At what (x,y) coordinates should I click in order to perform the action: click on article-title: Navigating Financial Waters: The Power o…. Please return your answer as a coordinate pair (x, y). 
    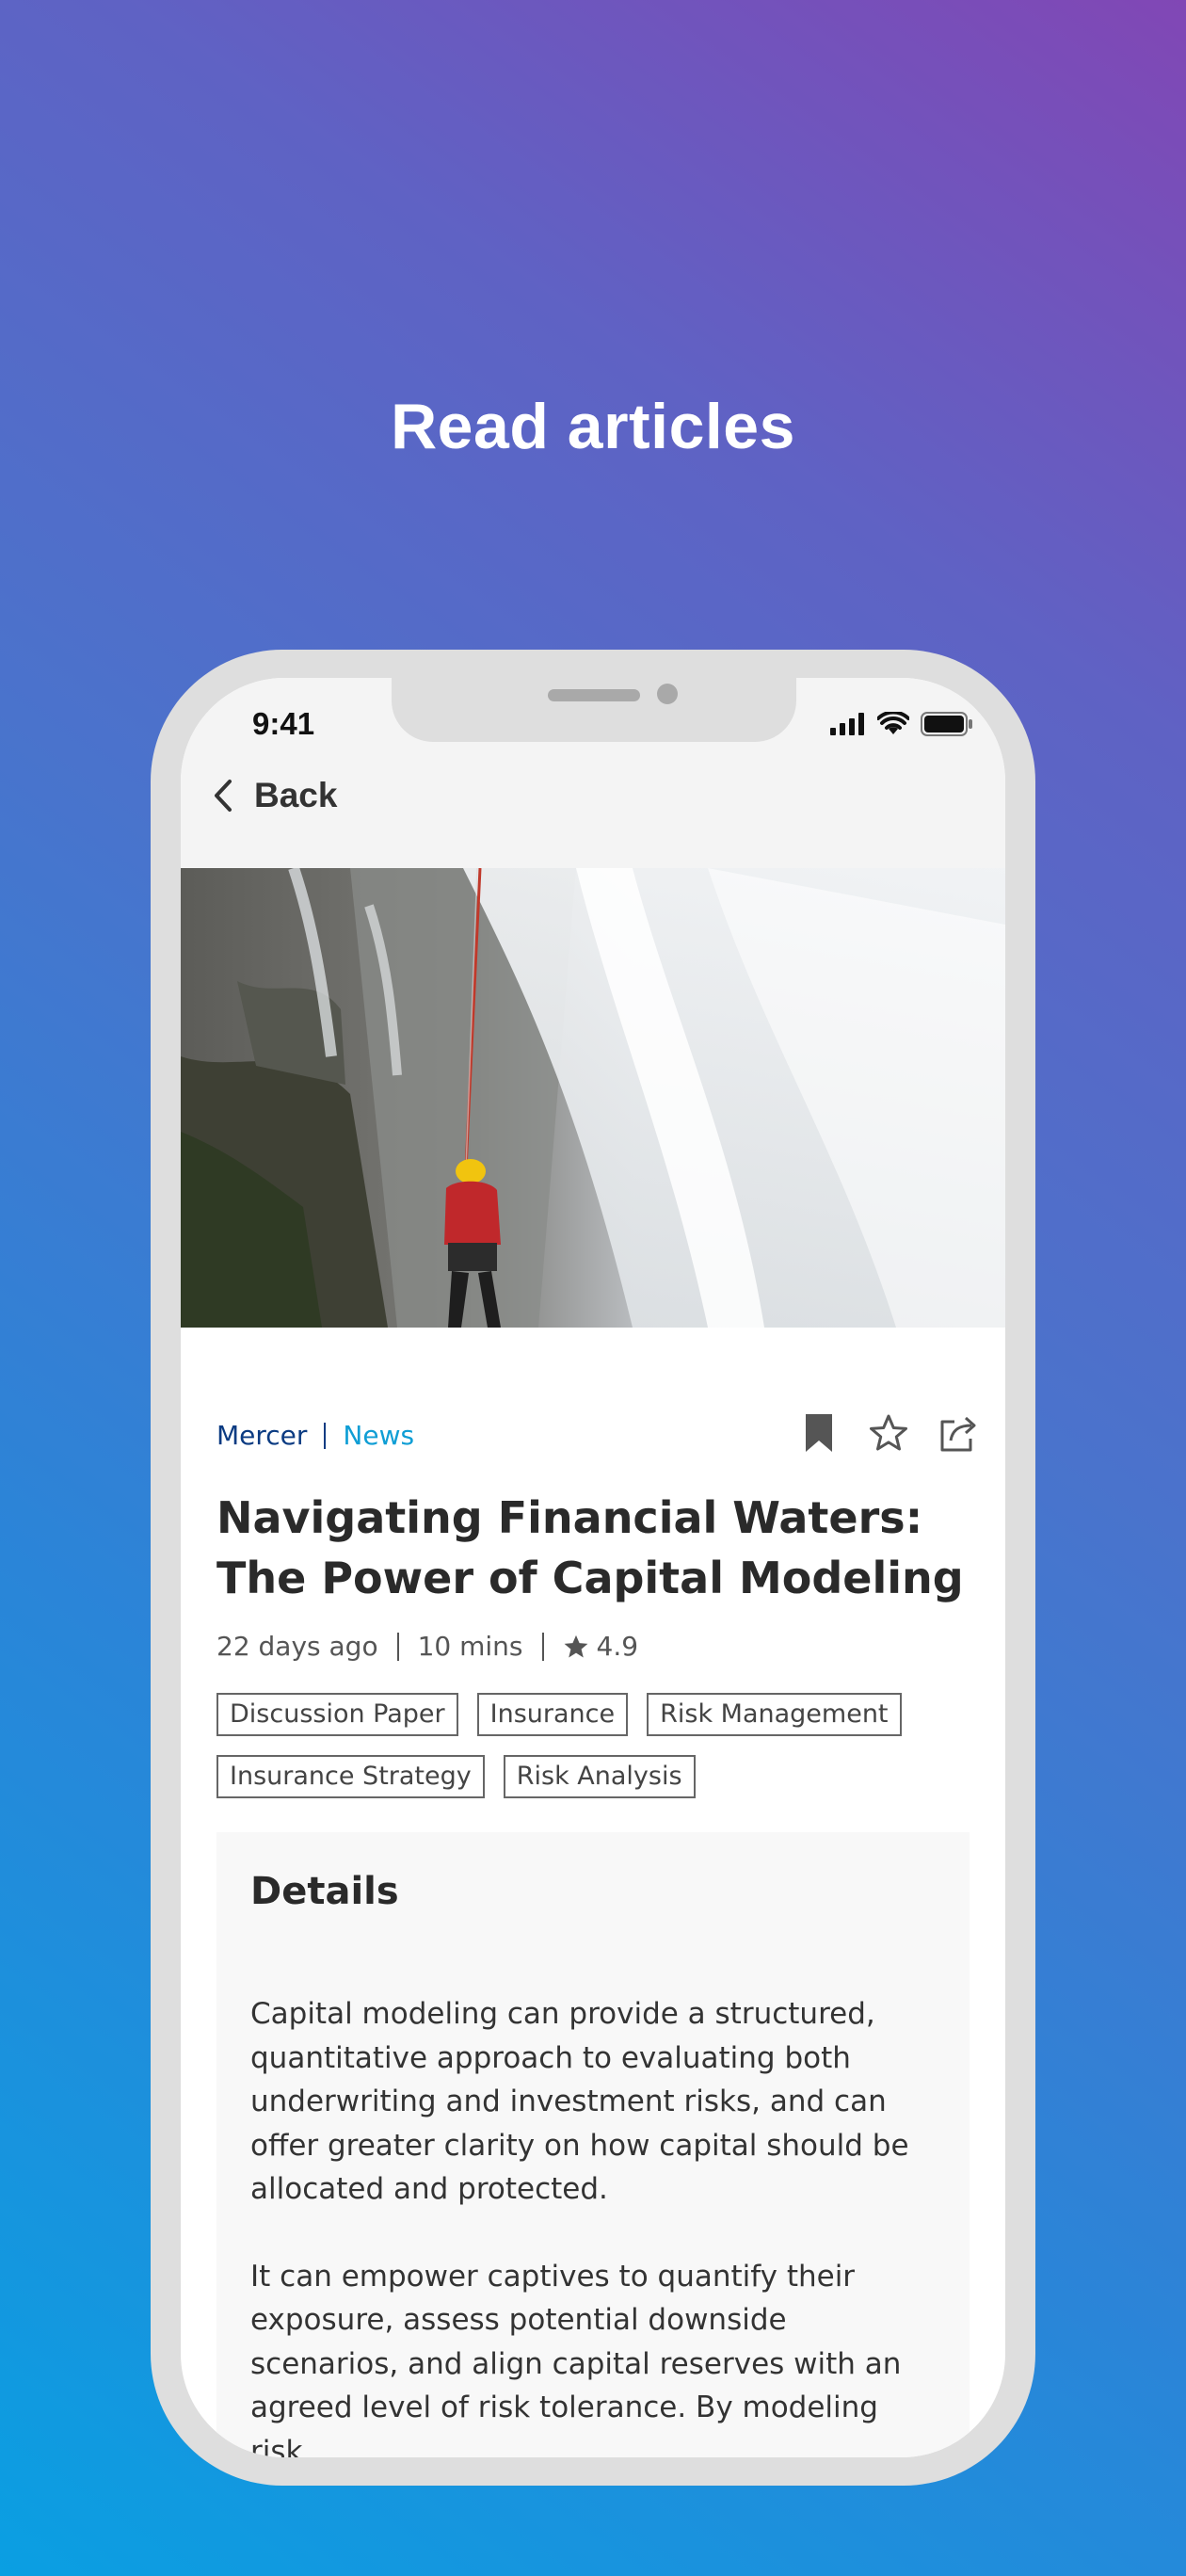
    Looking at the image, I should click on (590, 1547).